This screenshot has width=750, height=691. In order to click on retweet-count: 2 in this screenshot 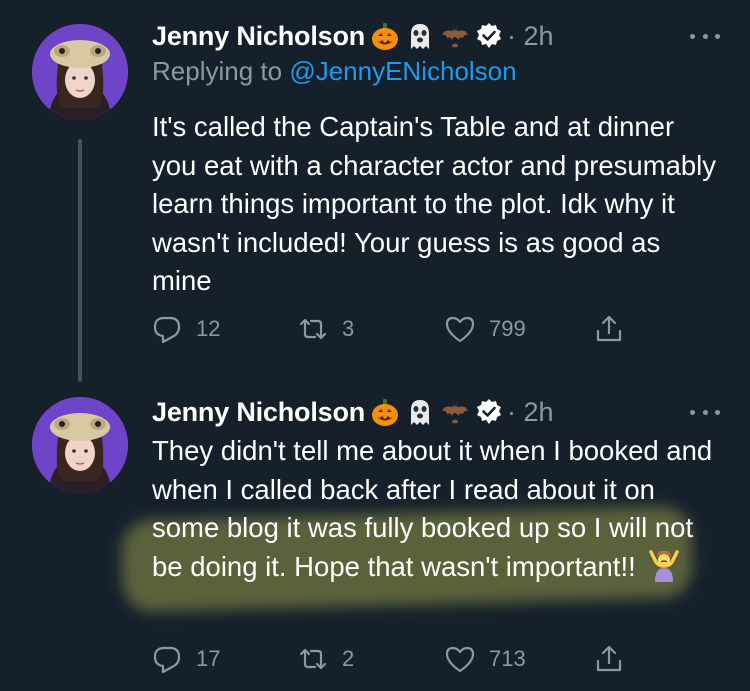, I will do `click(348, 658)`.